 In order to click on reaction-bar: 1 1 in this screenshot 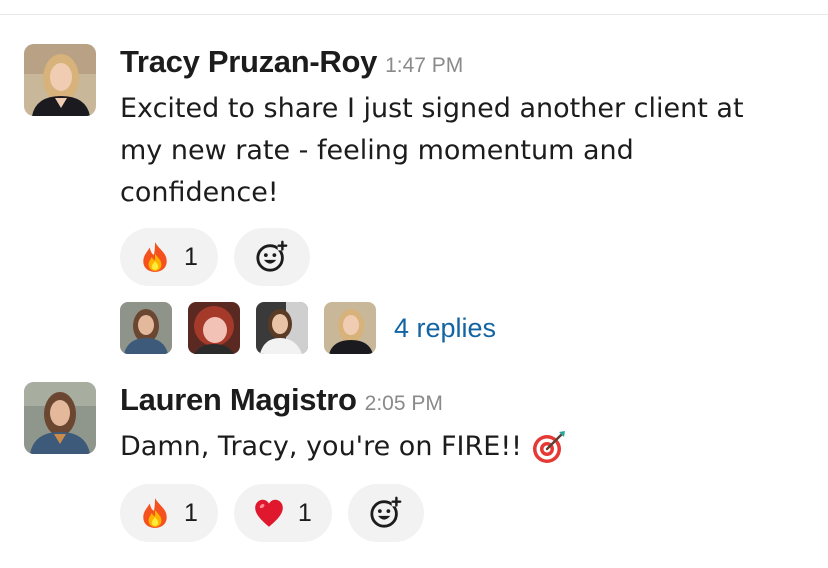, I will do `click(272, 513)`.